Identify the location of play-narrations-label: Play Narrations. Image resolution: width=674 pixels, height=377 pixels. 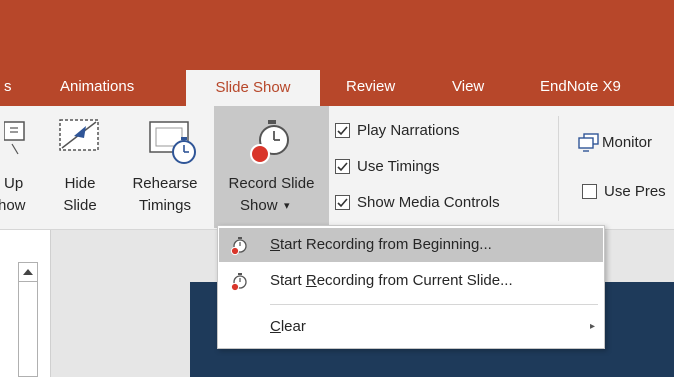
(408, 130).